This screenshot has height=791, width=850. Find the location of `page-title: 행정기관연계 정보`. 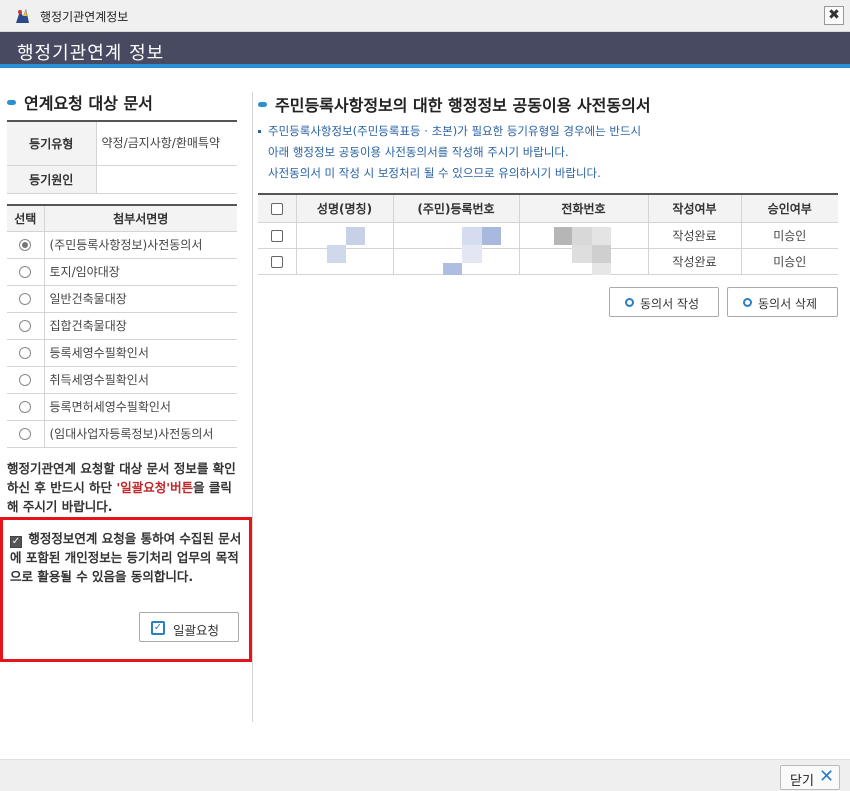

page-title: 행정기관연계 정보 is located at coordinates (91, 53).